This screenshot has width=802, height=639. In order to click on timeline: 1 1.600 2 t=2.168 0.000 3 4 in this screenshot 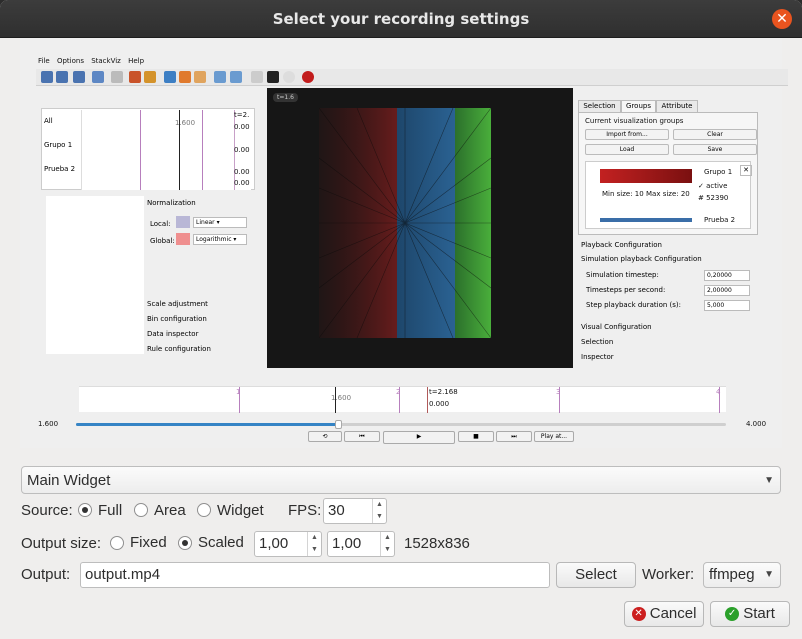, I will do `click(402, 399)`.